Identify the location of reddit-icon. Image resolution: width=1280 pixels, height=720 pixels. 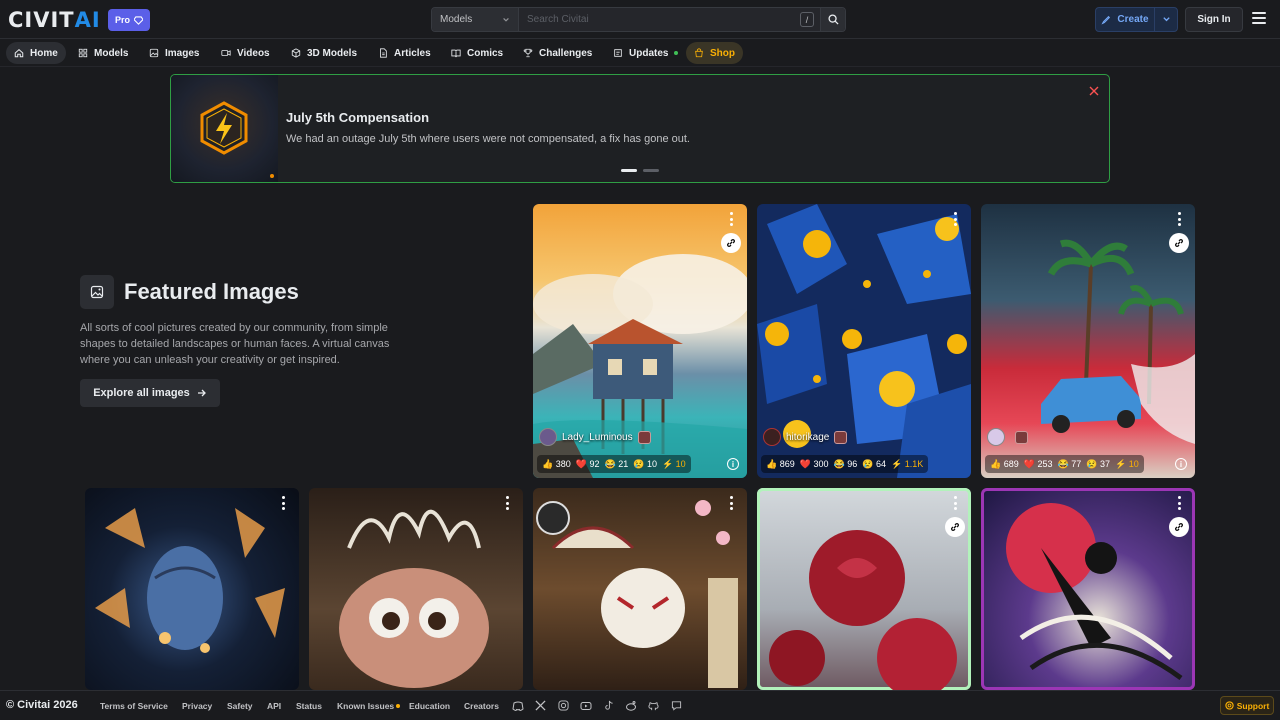
(630, 705).